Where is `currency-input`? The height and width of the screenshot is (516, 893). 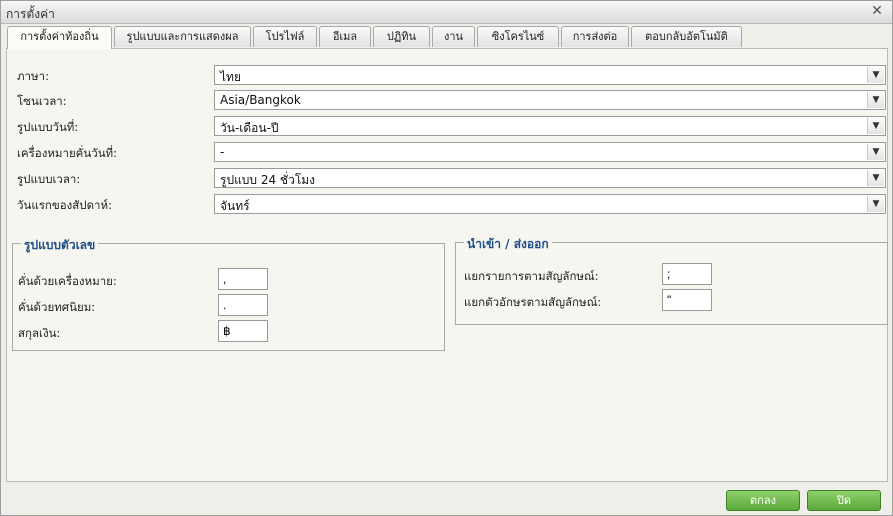
currency-input is located at coordinates (243, 331).